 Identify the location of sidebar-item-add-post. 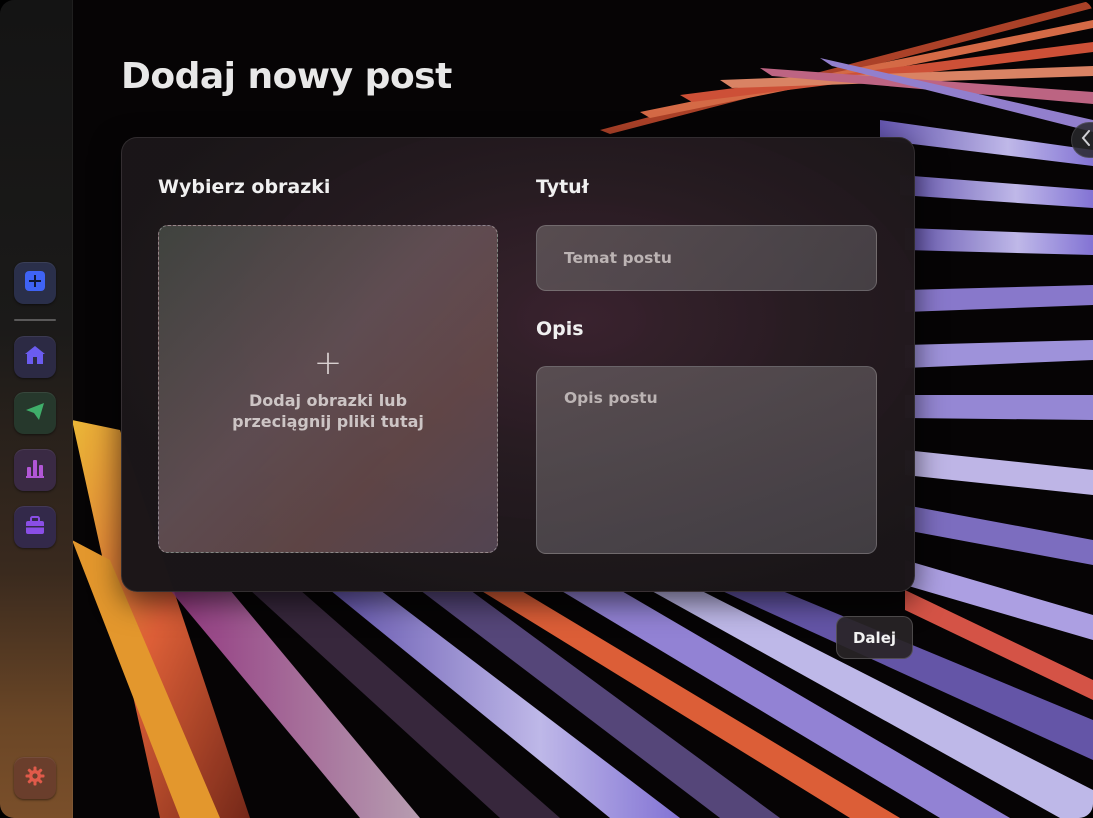
(35, 283).